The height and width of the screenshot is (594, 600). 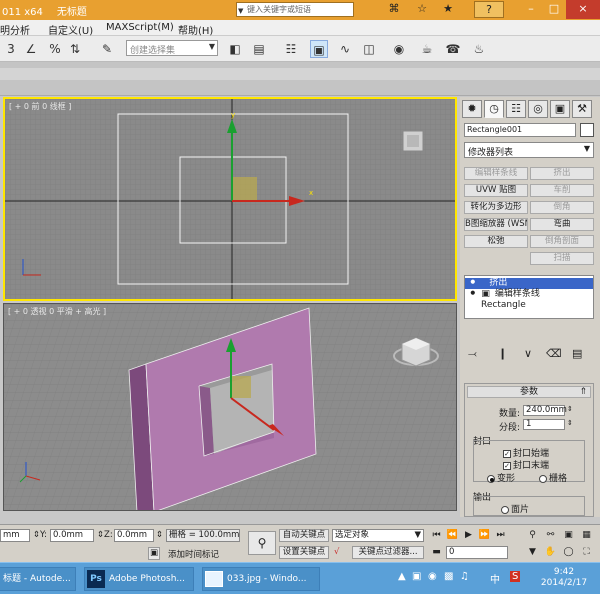 I want to click on render-setup-icon: ☕, so click(x=427, y=49).